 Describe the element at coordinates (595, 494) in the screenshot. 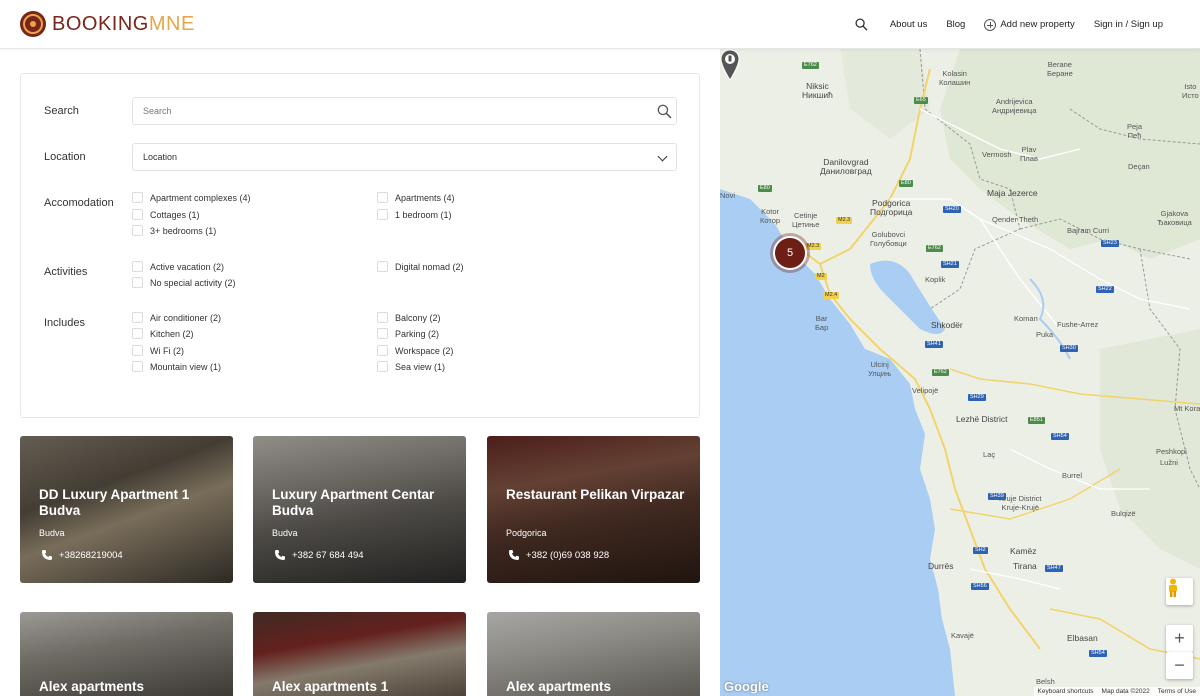

I see `listing-title: Restaurant Pelikan Virpazar` at that location.